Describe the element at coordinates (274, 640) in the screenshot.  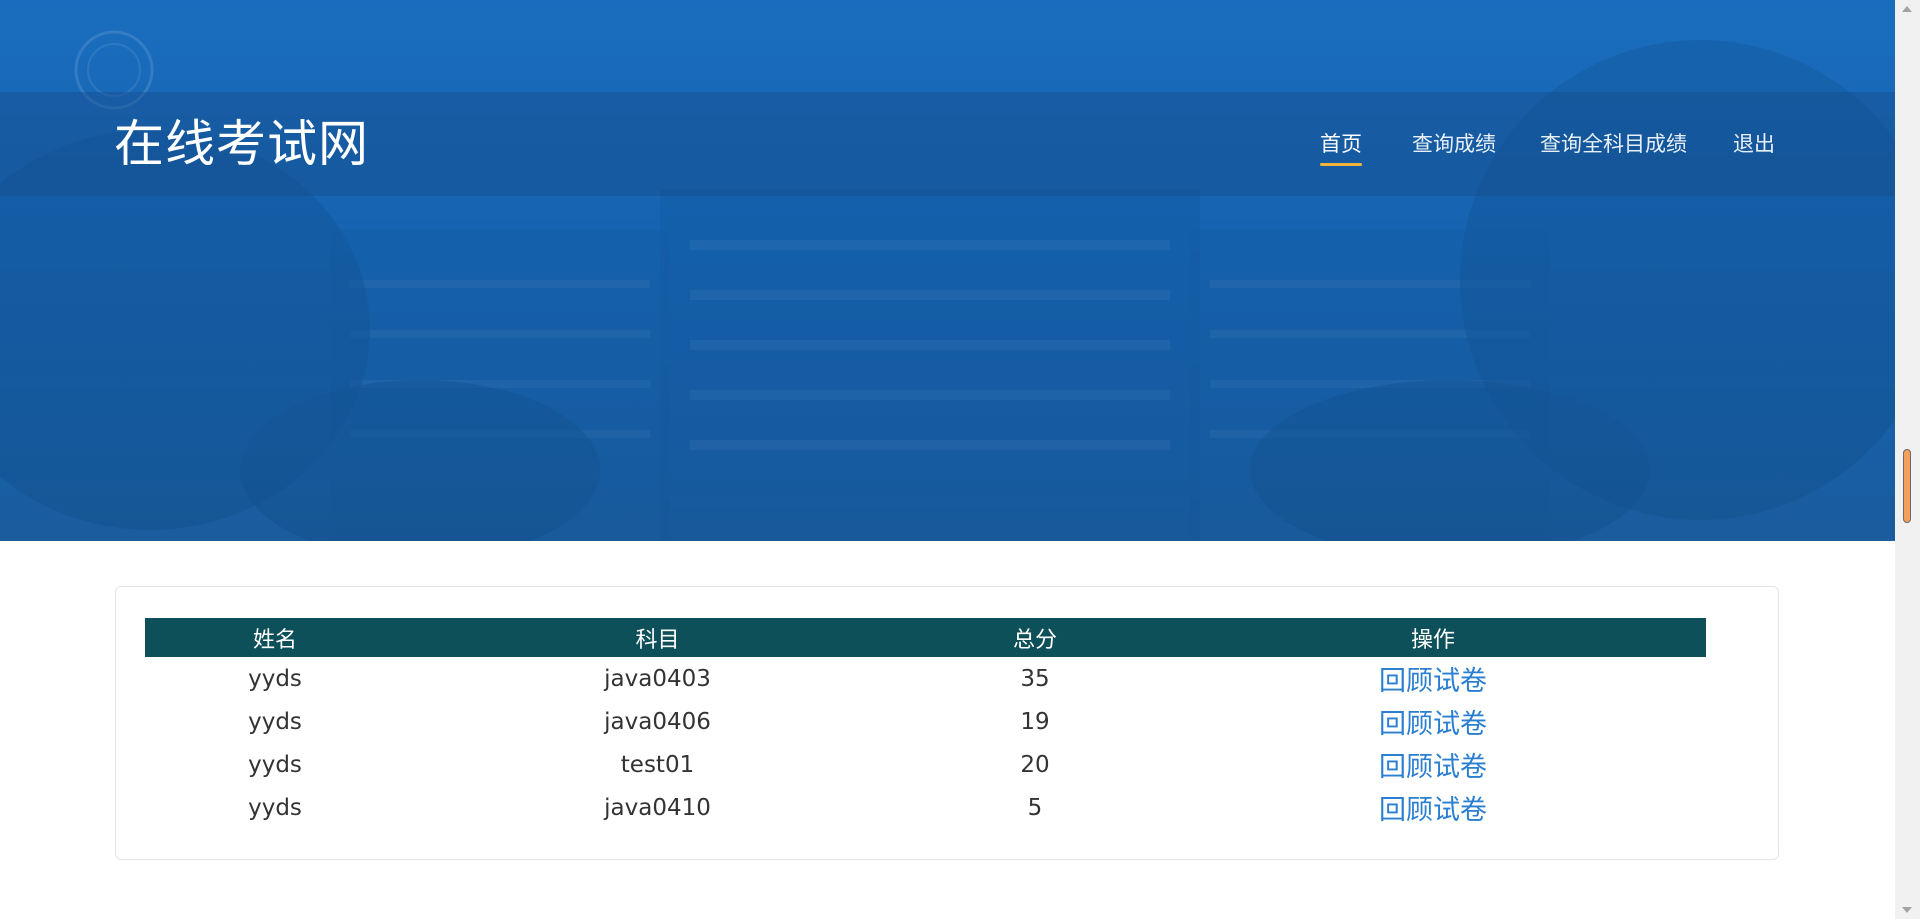
I see `header-name: 姓名` at that location.